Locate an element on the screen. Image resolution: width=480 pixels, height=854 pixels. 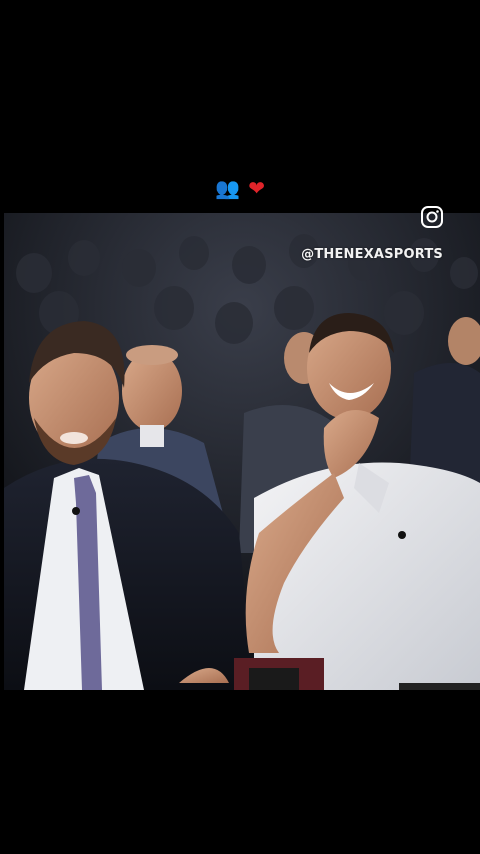
instagram-icon is located at coordinates (432, 217).